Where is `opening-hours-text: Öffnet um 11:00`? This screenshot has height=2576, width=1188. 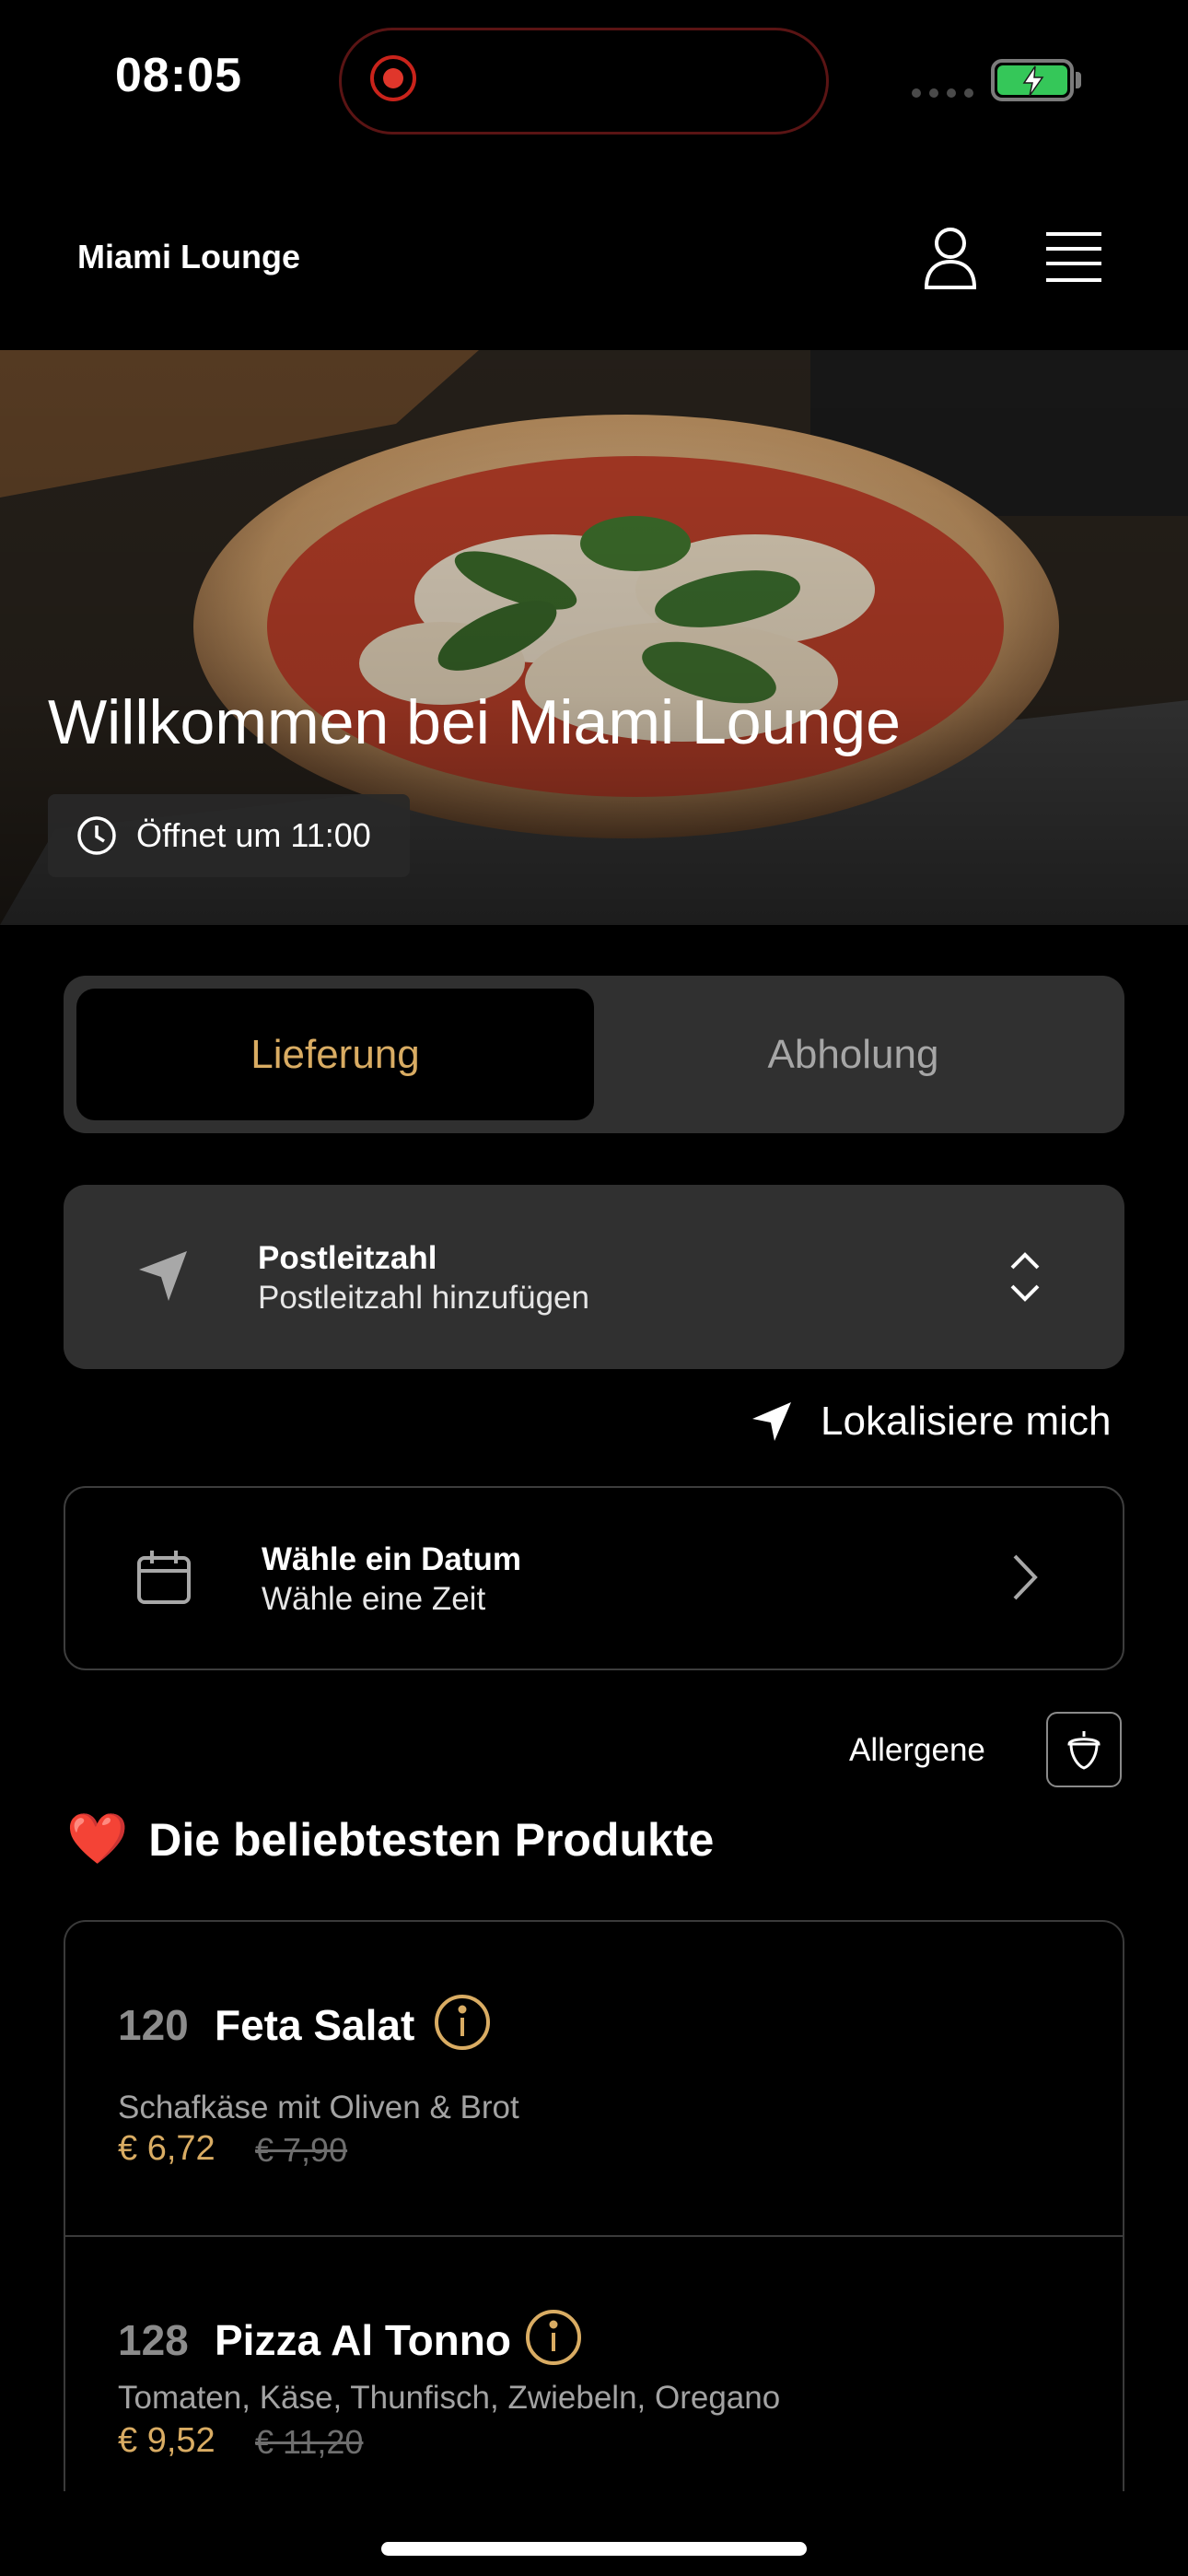
opening-hours-text: Öffnet um 11:00 is located at coordinates (253, 835).